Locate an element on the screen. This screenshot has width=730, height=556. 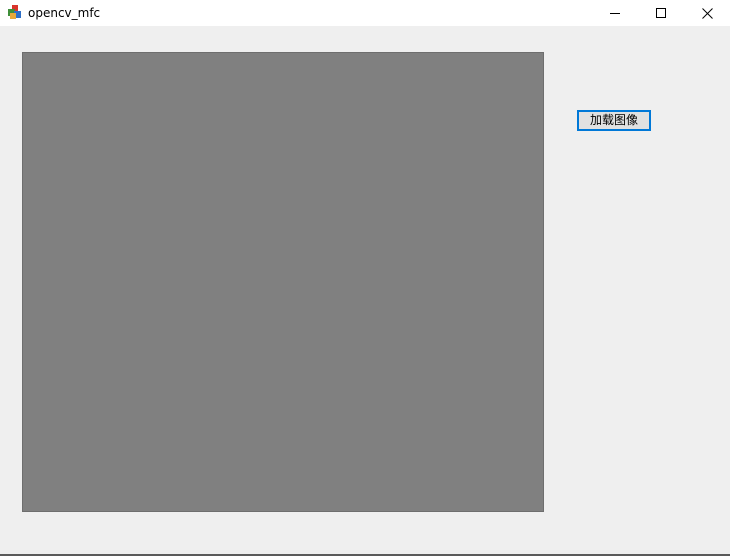
minimize-button is located at coordinates (615, 13).